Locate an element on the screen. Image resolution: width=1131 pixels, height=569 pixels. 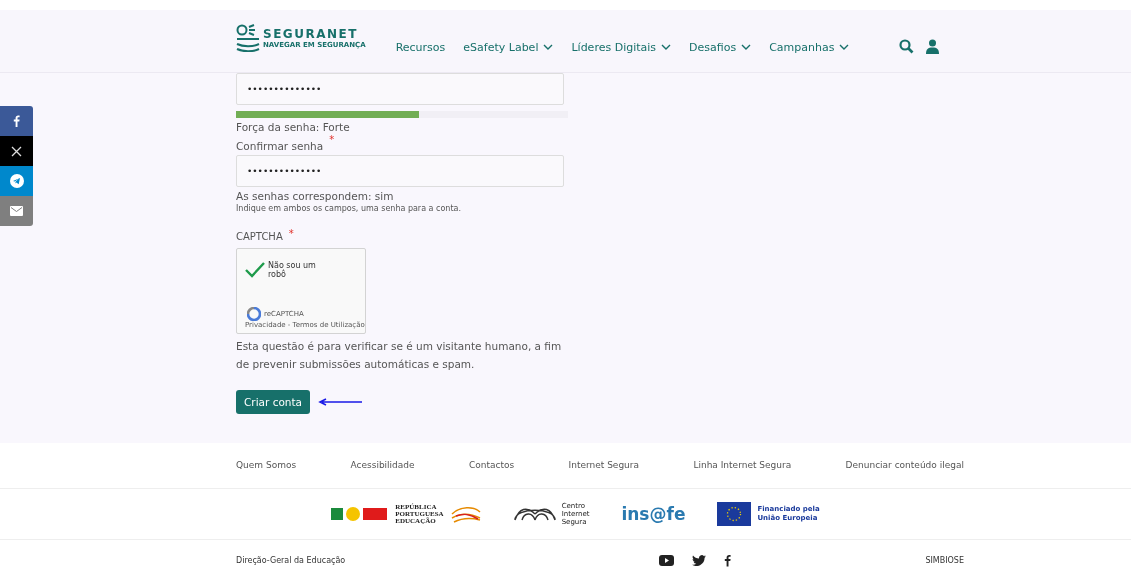
eu-flag-icon is located at coordinates (734, 514).